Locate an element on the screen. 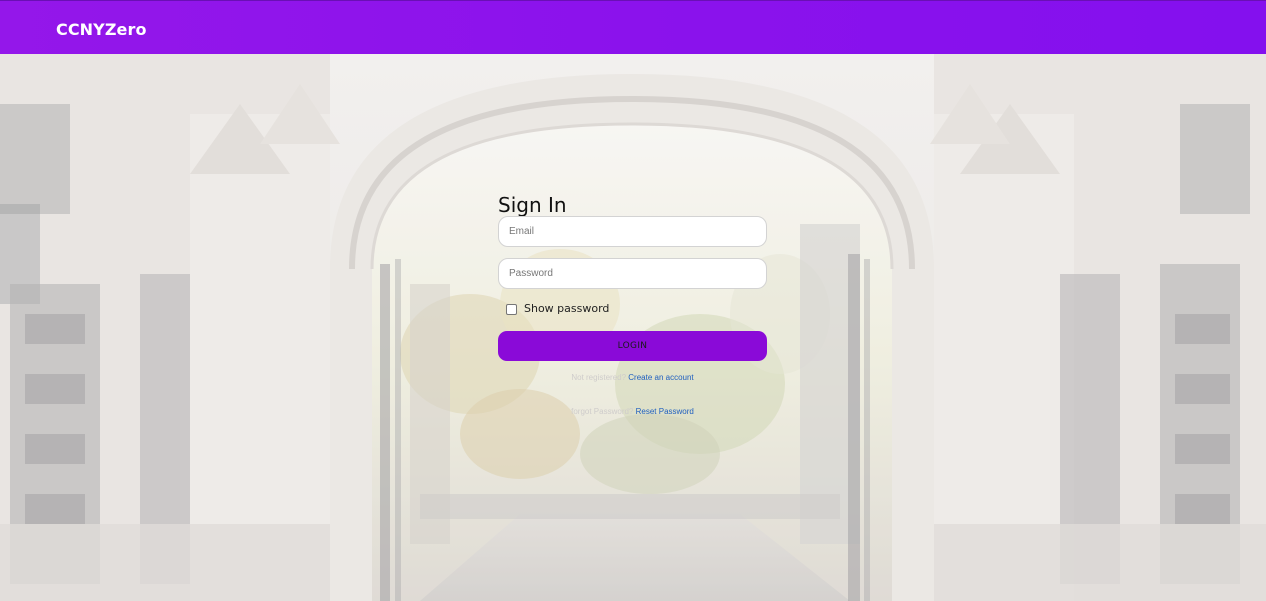 Image resolution: width=1266 pixels, height=601 pixels. login-button: LOGIN is located at coordinates (632, 346).